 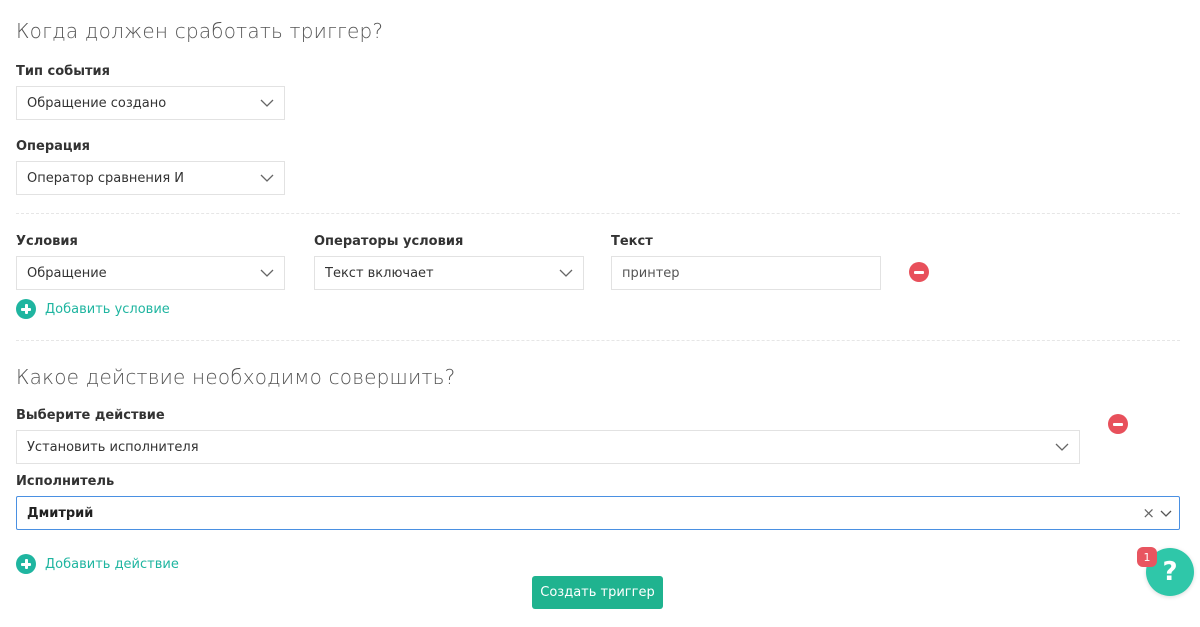 I want to click on create-trigger-button: Создать триггер, so click(x=597, y=592).